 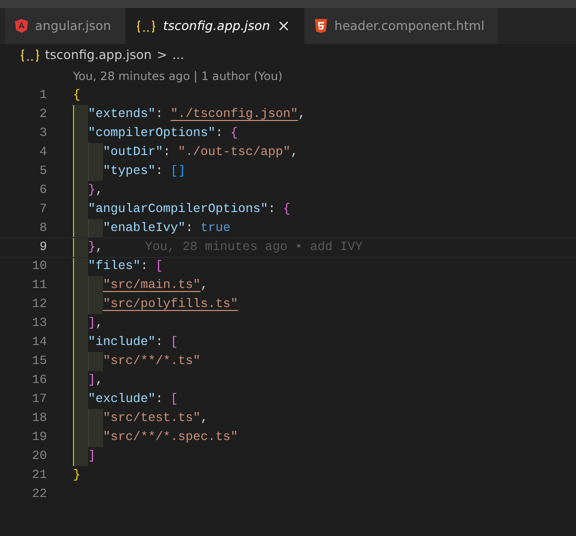 What do you see at coordinates (38, 323) in the screenshot?
I see `line-number: 13` at bounding box center [38, 323].